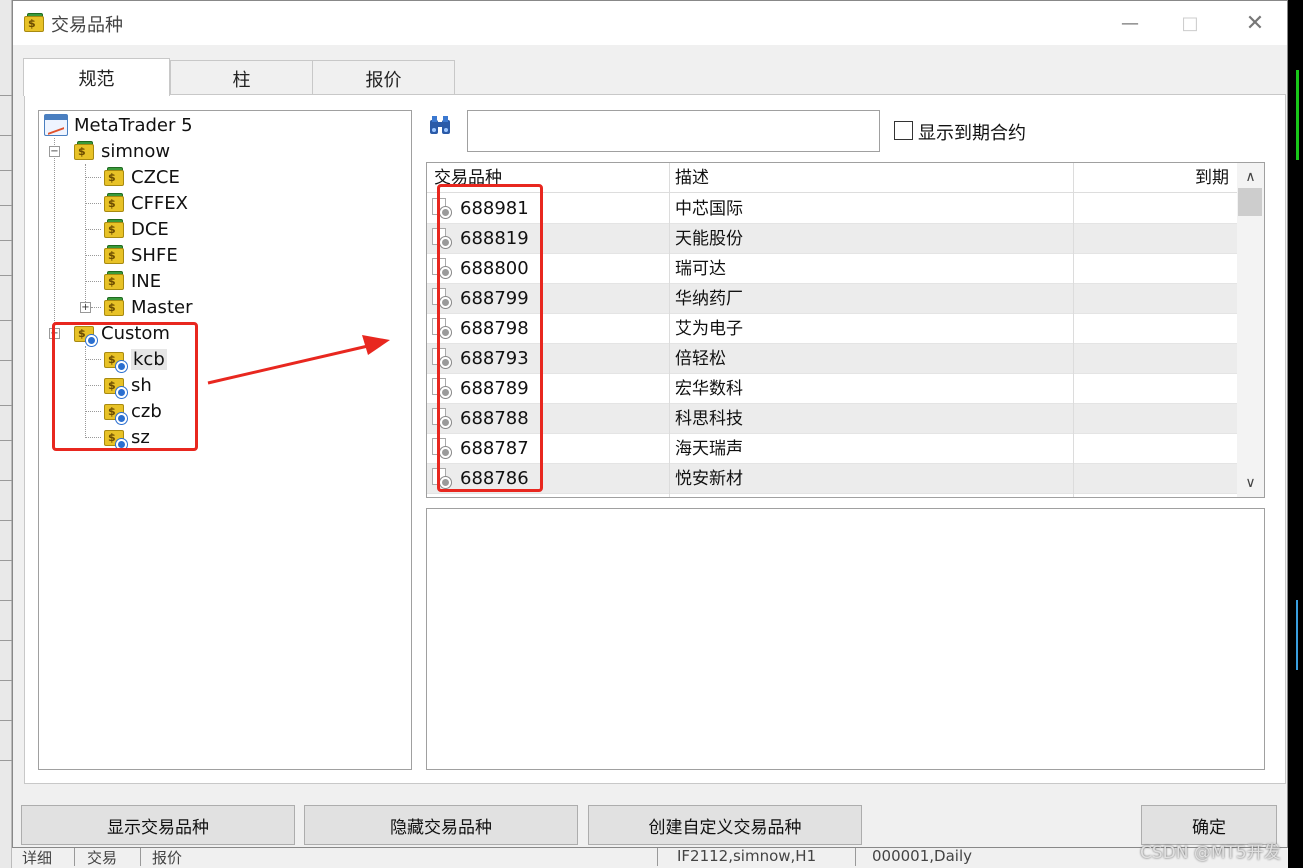 Image resolution: width=1303 pixels, height=868 pixels. What do you see at coordinates (832, 389) in the screenshot?
I see `table-row: 688789 宏华数科` at bounding box center [832, 389].